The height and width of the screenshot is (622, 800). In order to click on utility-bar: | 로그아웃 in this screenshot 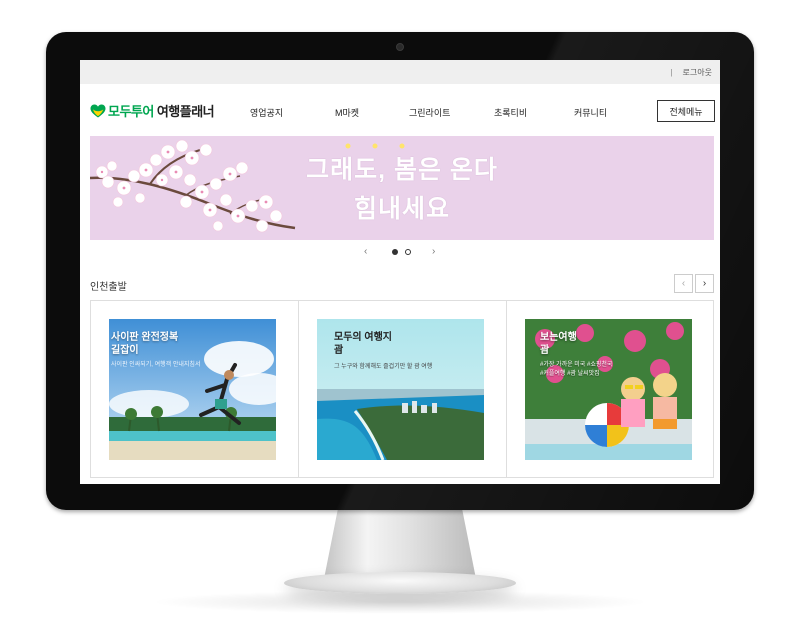, I will do `click(400, 72)`.